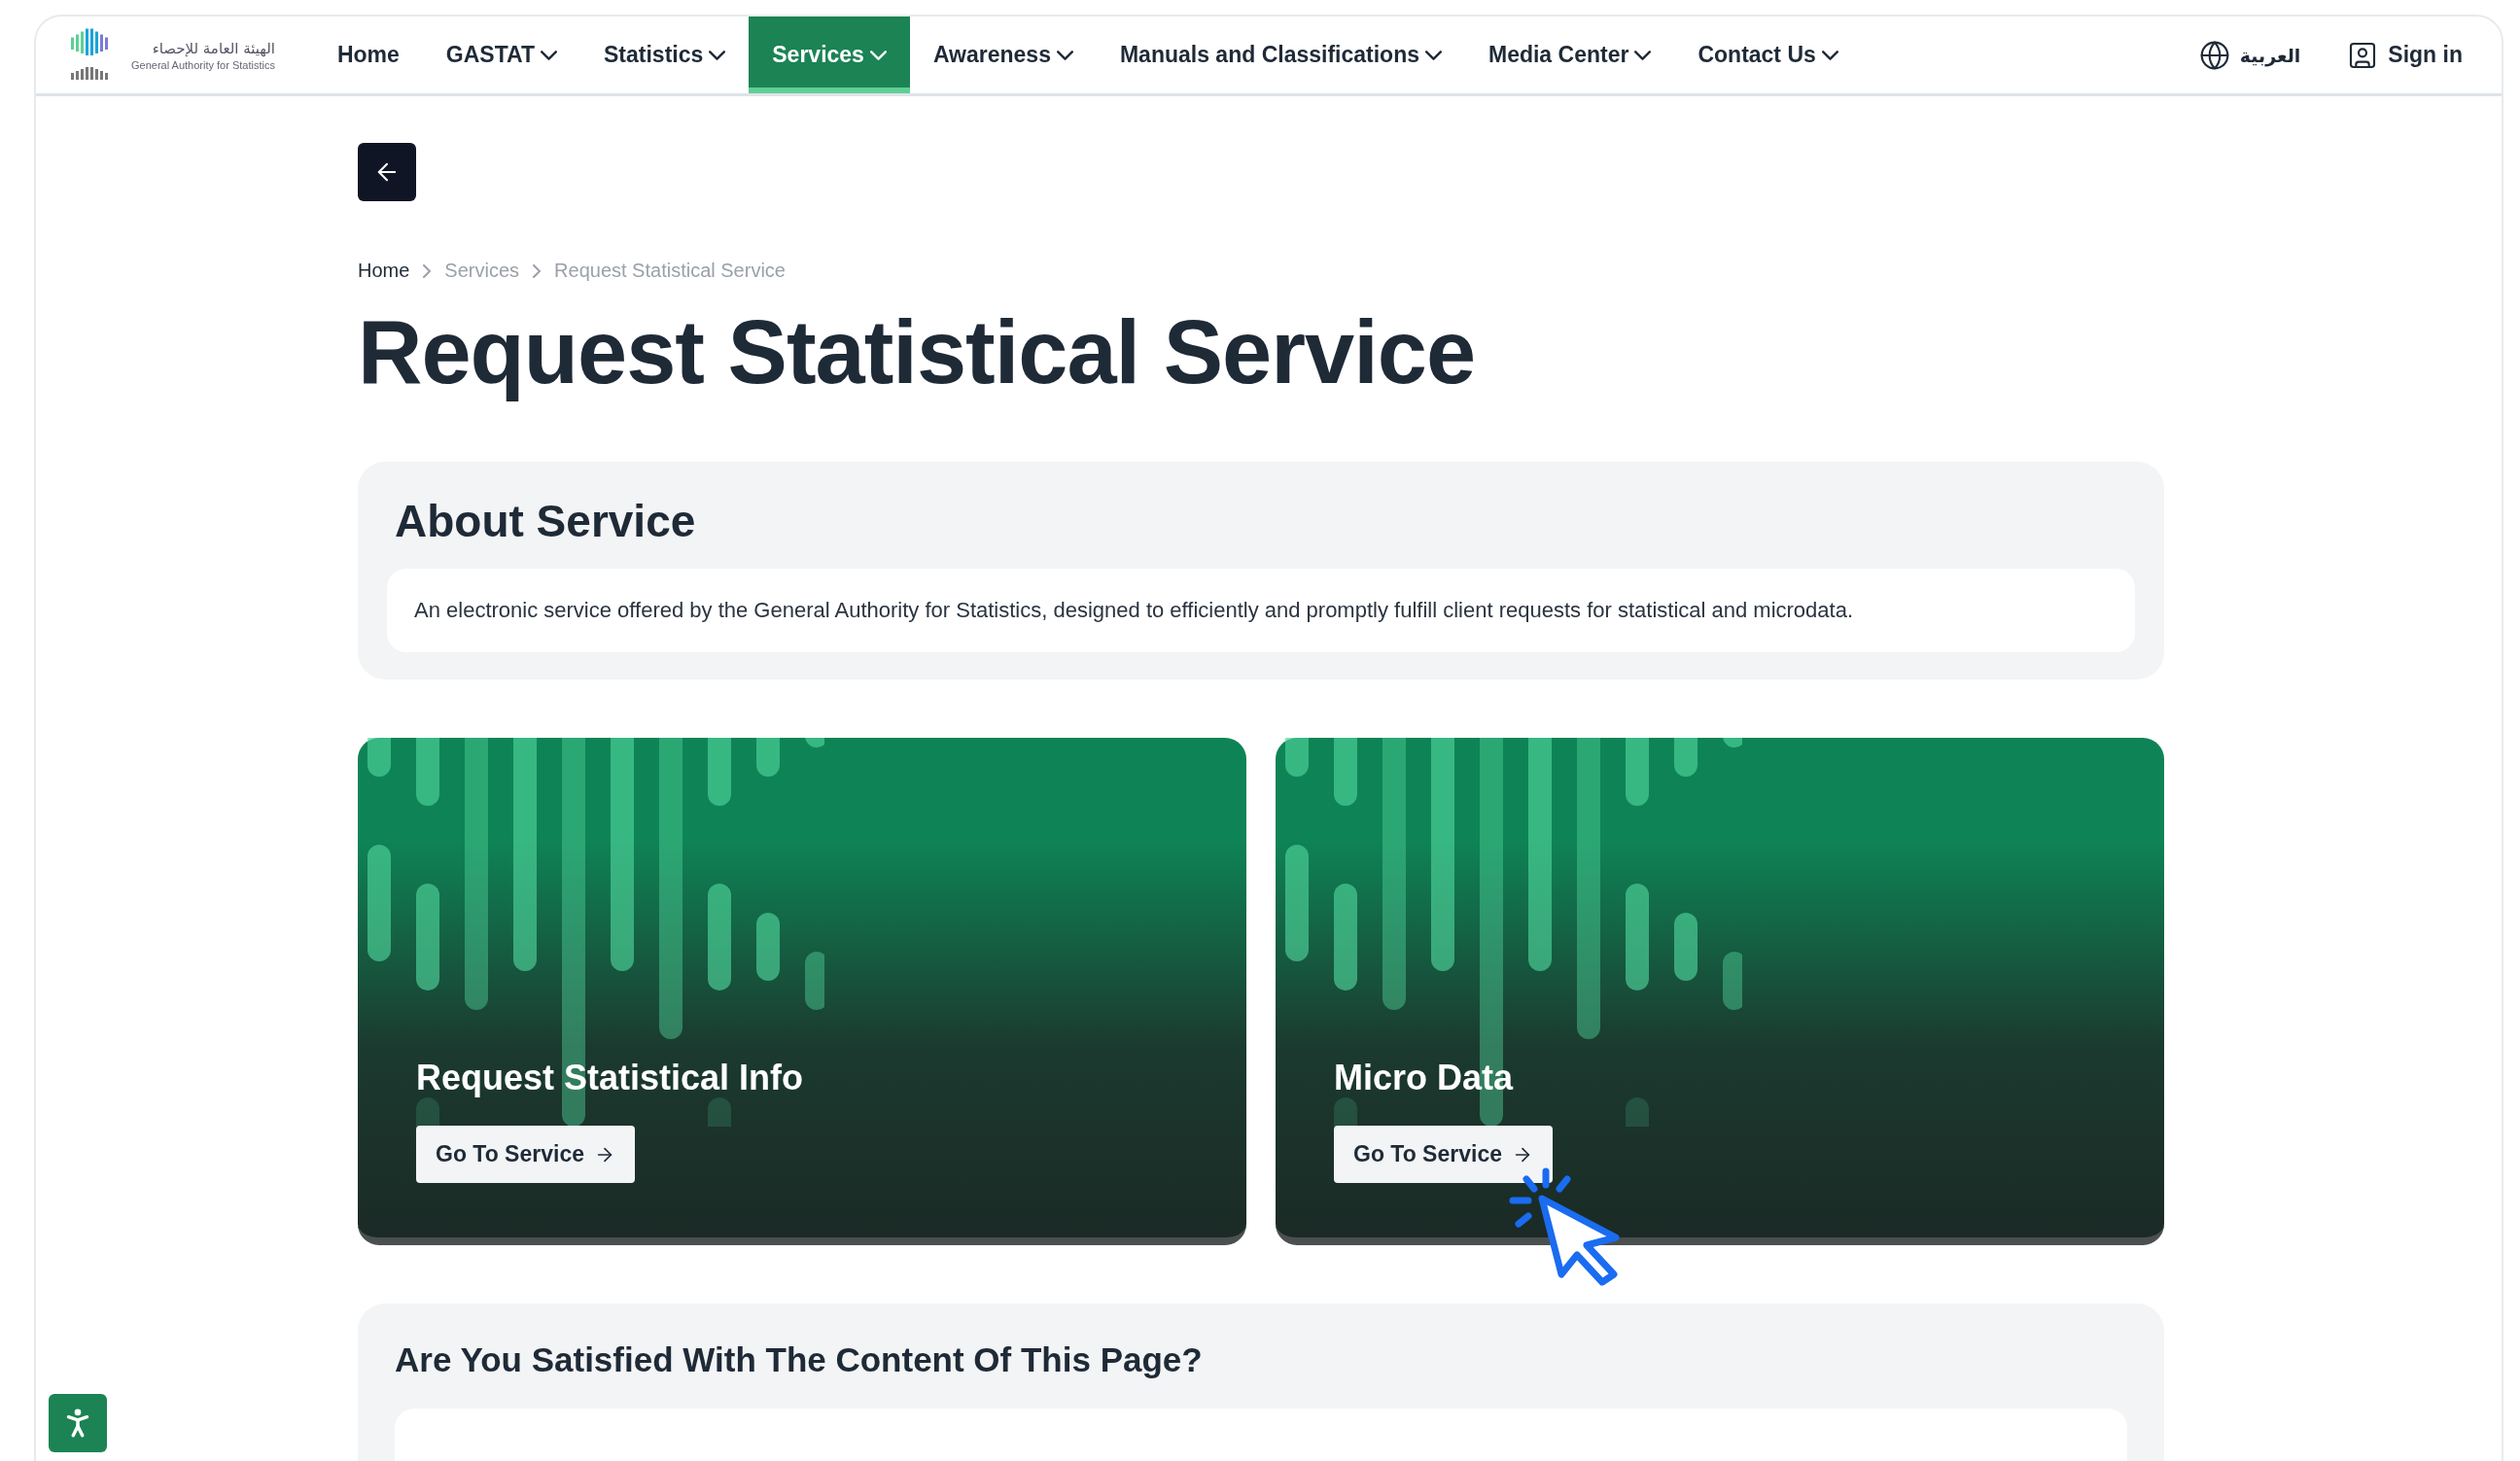 The height and width of the screenshot is (1461, 2520). I want to click on back-button, so click(387, 172).